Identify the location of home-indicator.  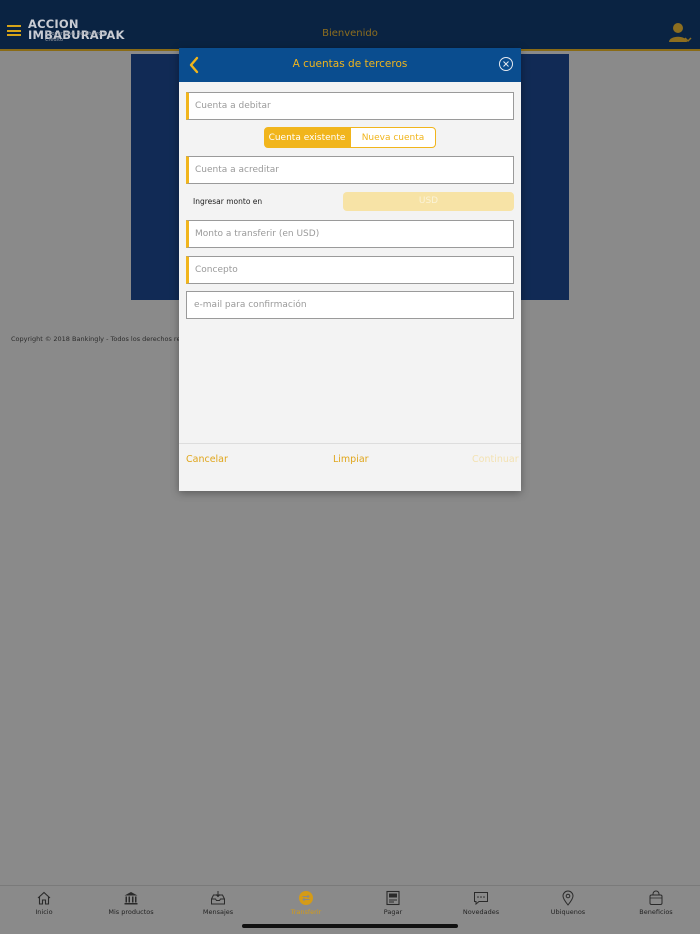
(350, 926).